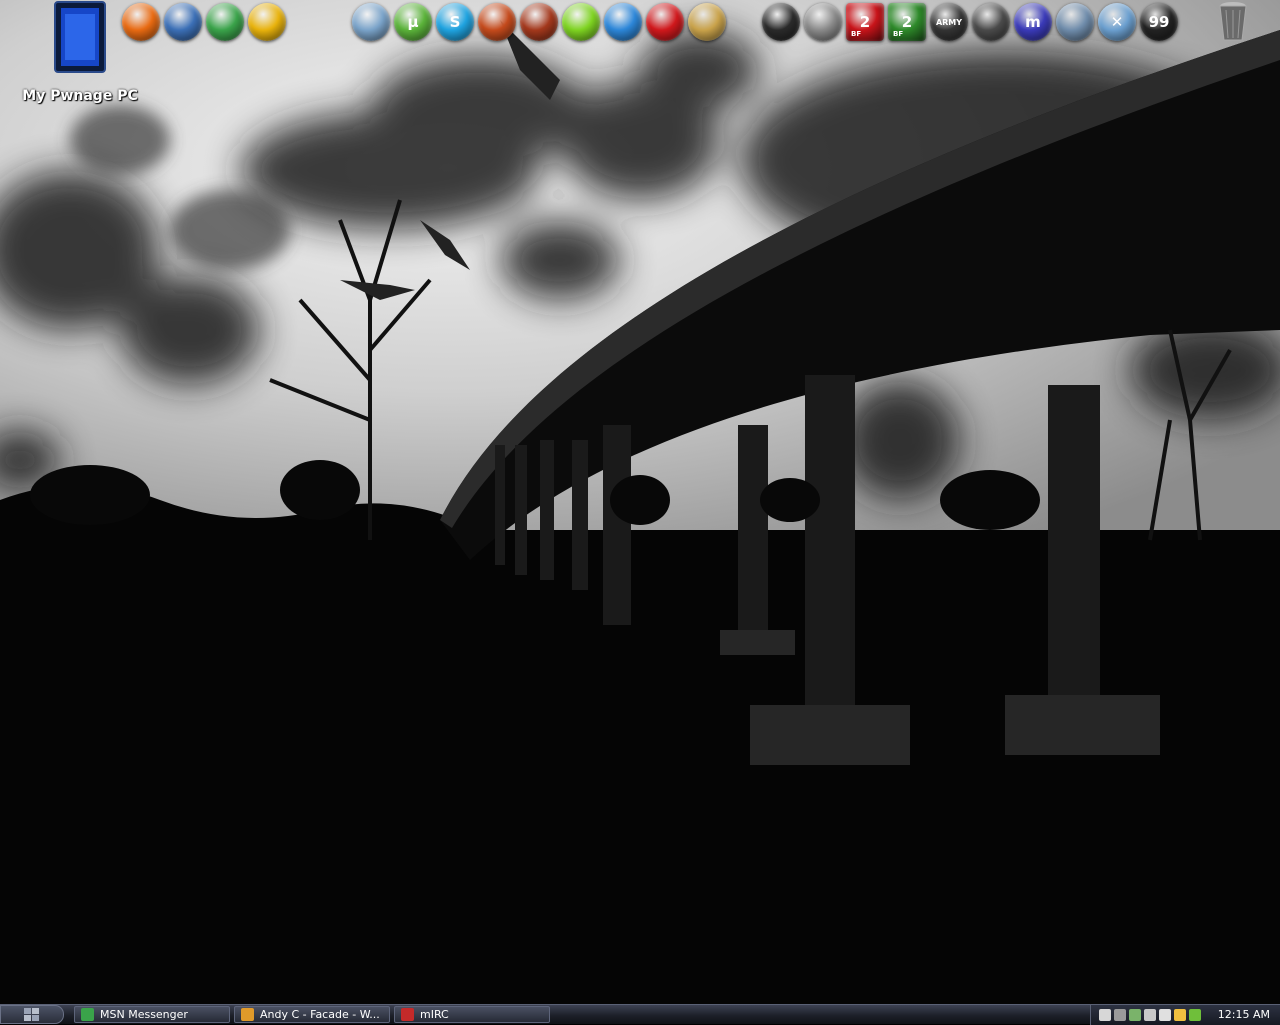  What do you see at coordinates (144, 1014) in the screenshot?
I see `task-label: MSN Messenger` at bounding box center [144, 1014].